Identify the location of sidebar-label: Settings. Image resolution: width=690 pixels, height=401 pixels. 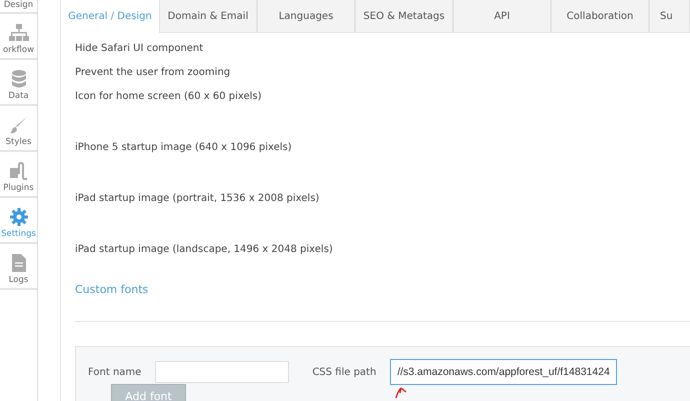
(18, 234).